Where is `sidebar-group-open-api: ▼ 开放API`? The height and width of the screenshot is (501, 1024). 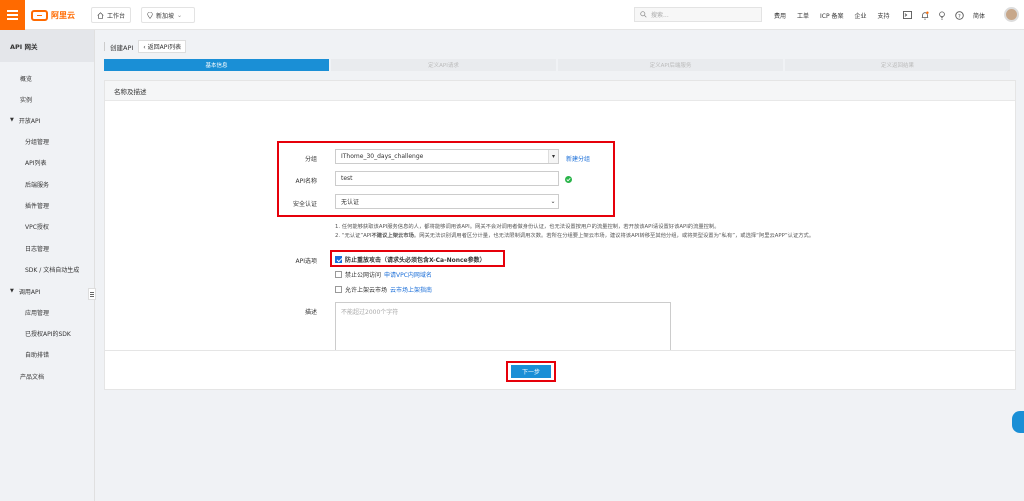
sidebar-group-open-api: ▼ 开放API is located at coordinates (47, 120).